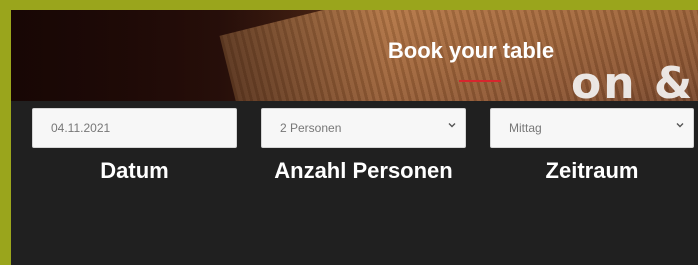 The height and width of the screenshot is (265, 698). Describe the element at coordinates (471, 50) in the screenshot. I see `page-title: Book your table` at that location.